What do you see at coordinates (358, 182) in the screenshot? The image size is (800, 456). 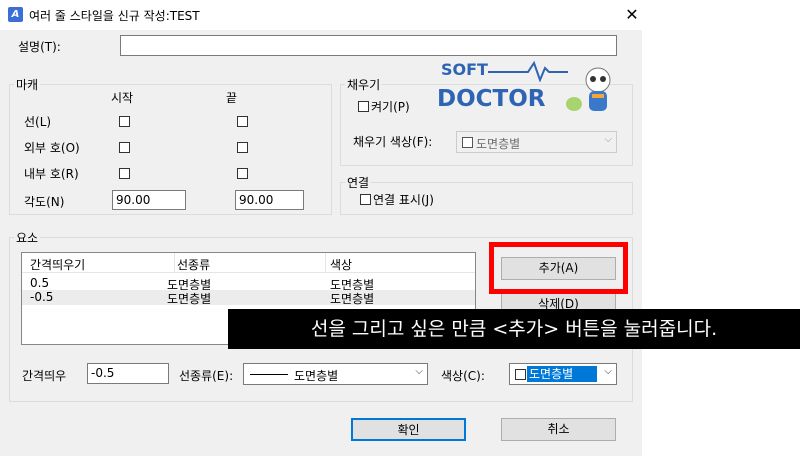 I see `joints-group-title: 연결` at bounding box center [358, 182].